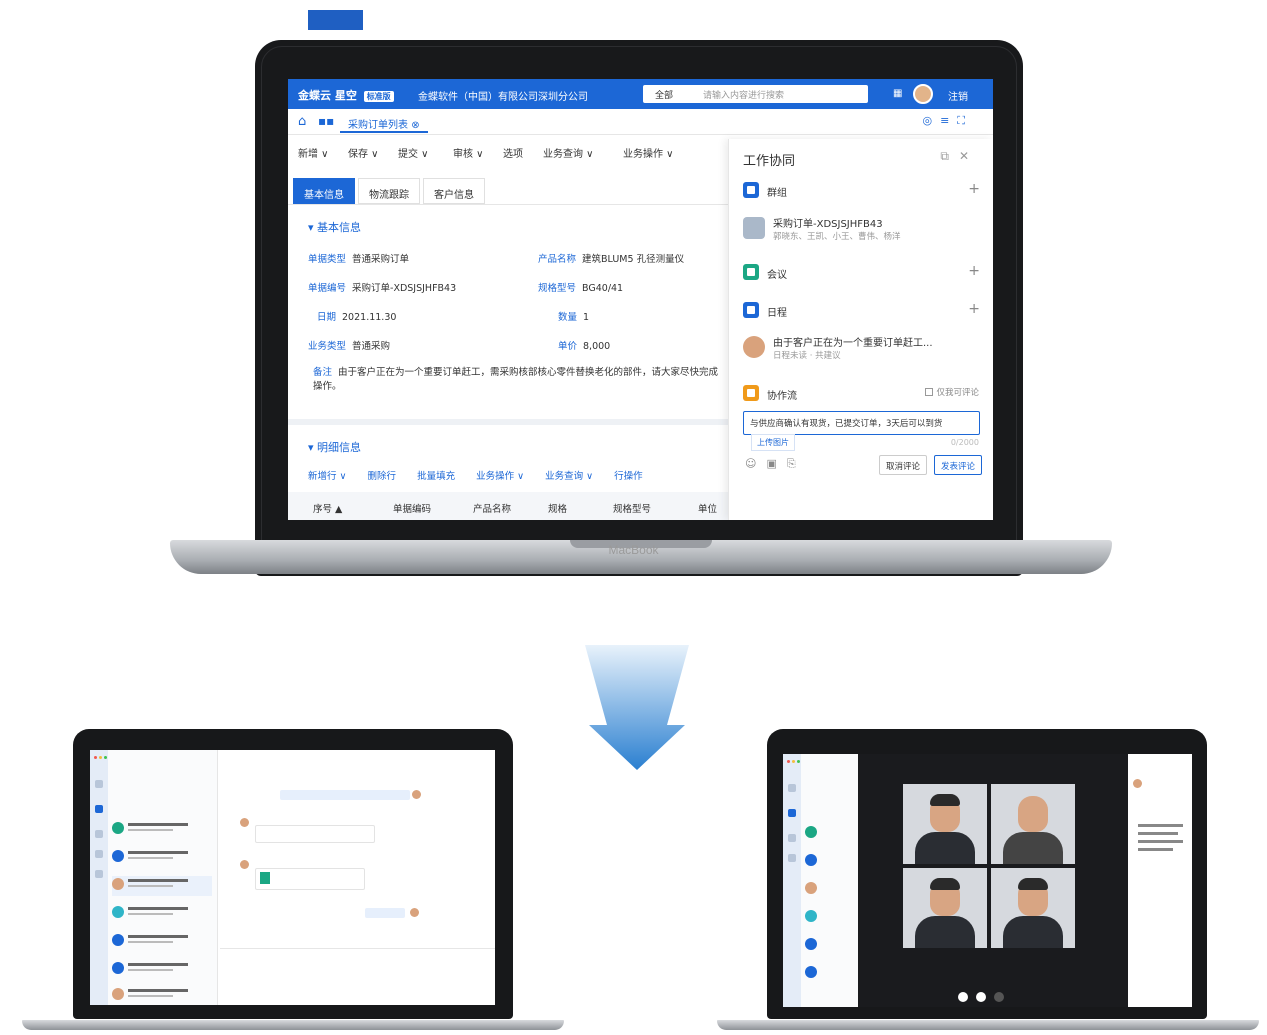  Describe the element at coordinates (969, 156) in the screenshot. I see `close-icon: ✕` at that location.